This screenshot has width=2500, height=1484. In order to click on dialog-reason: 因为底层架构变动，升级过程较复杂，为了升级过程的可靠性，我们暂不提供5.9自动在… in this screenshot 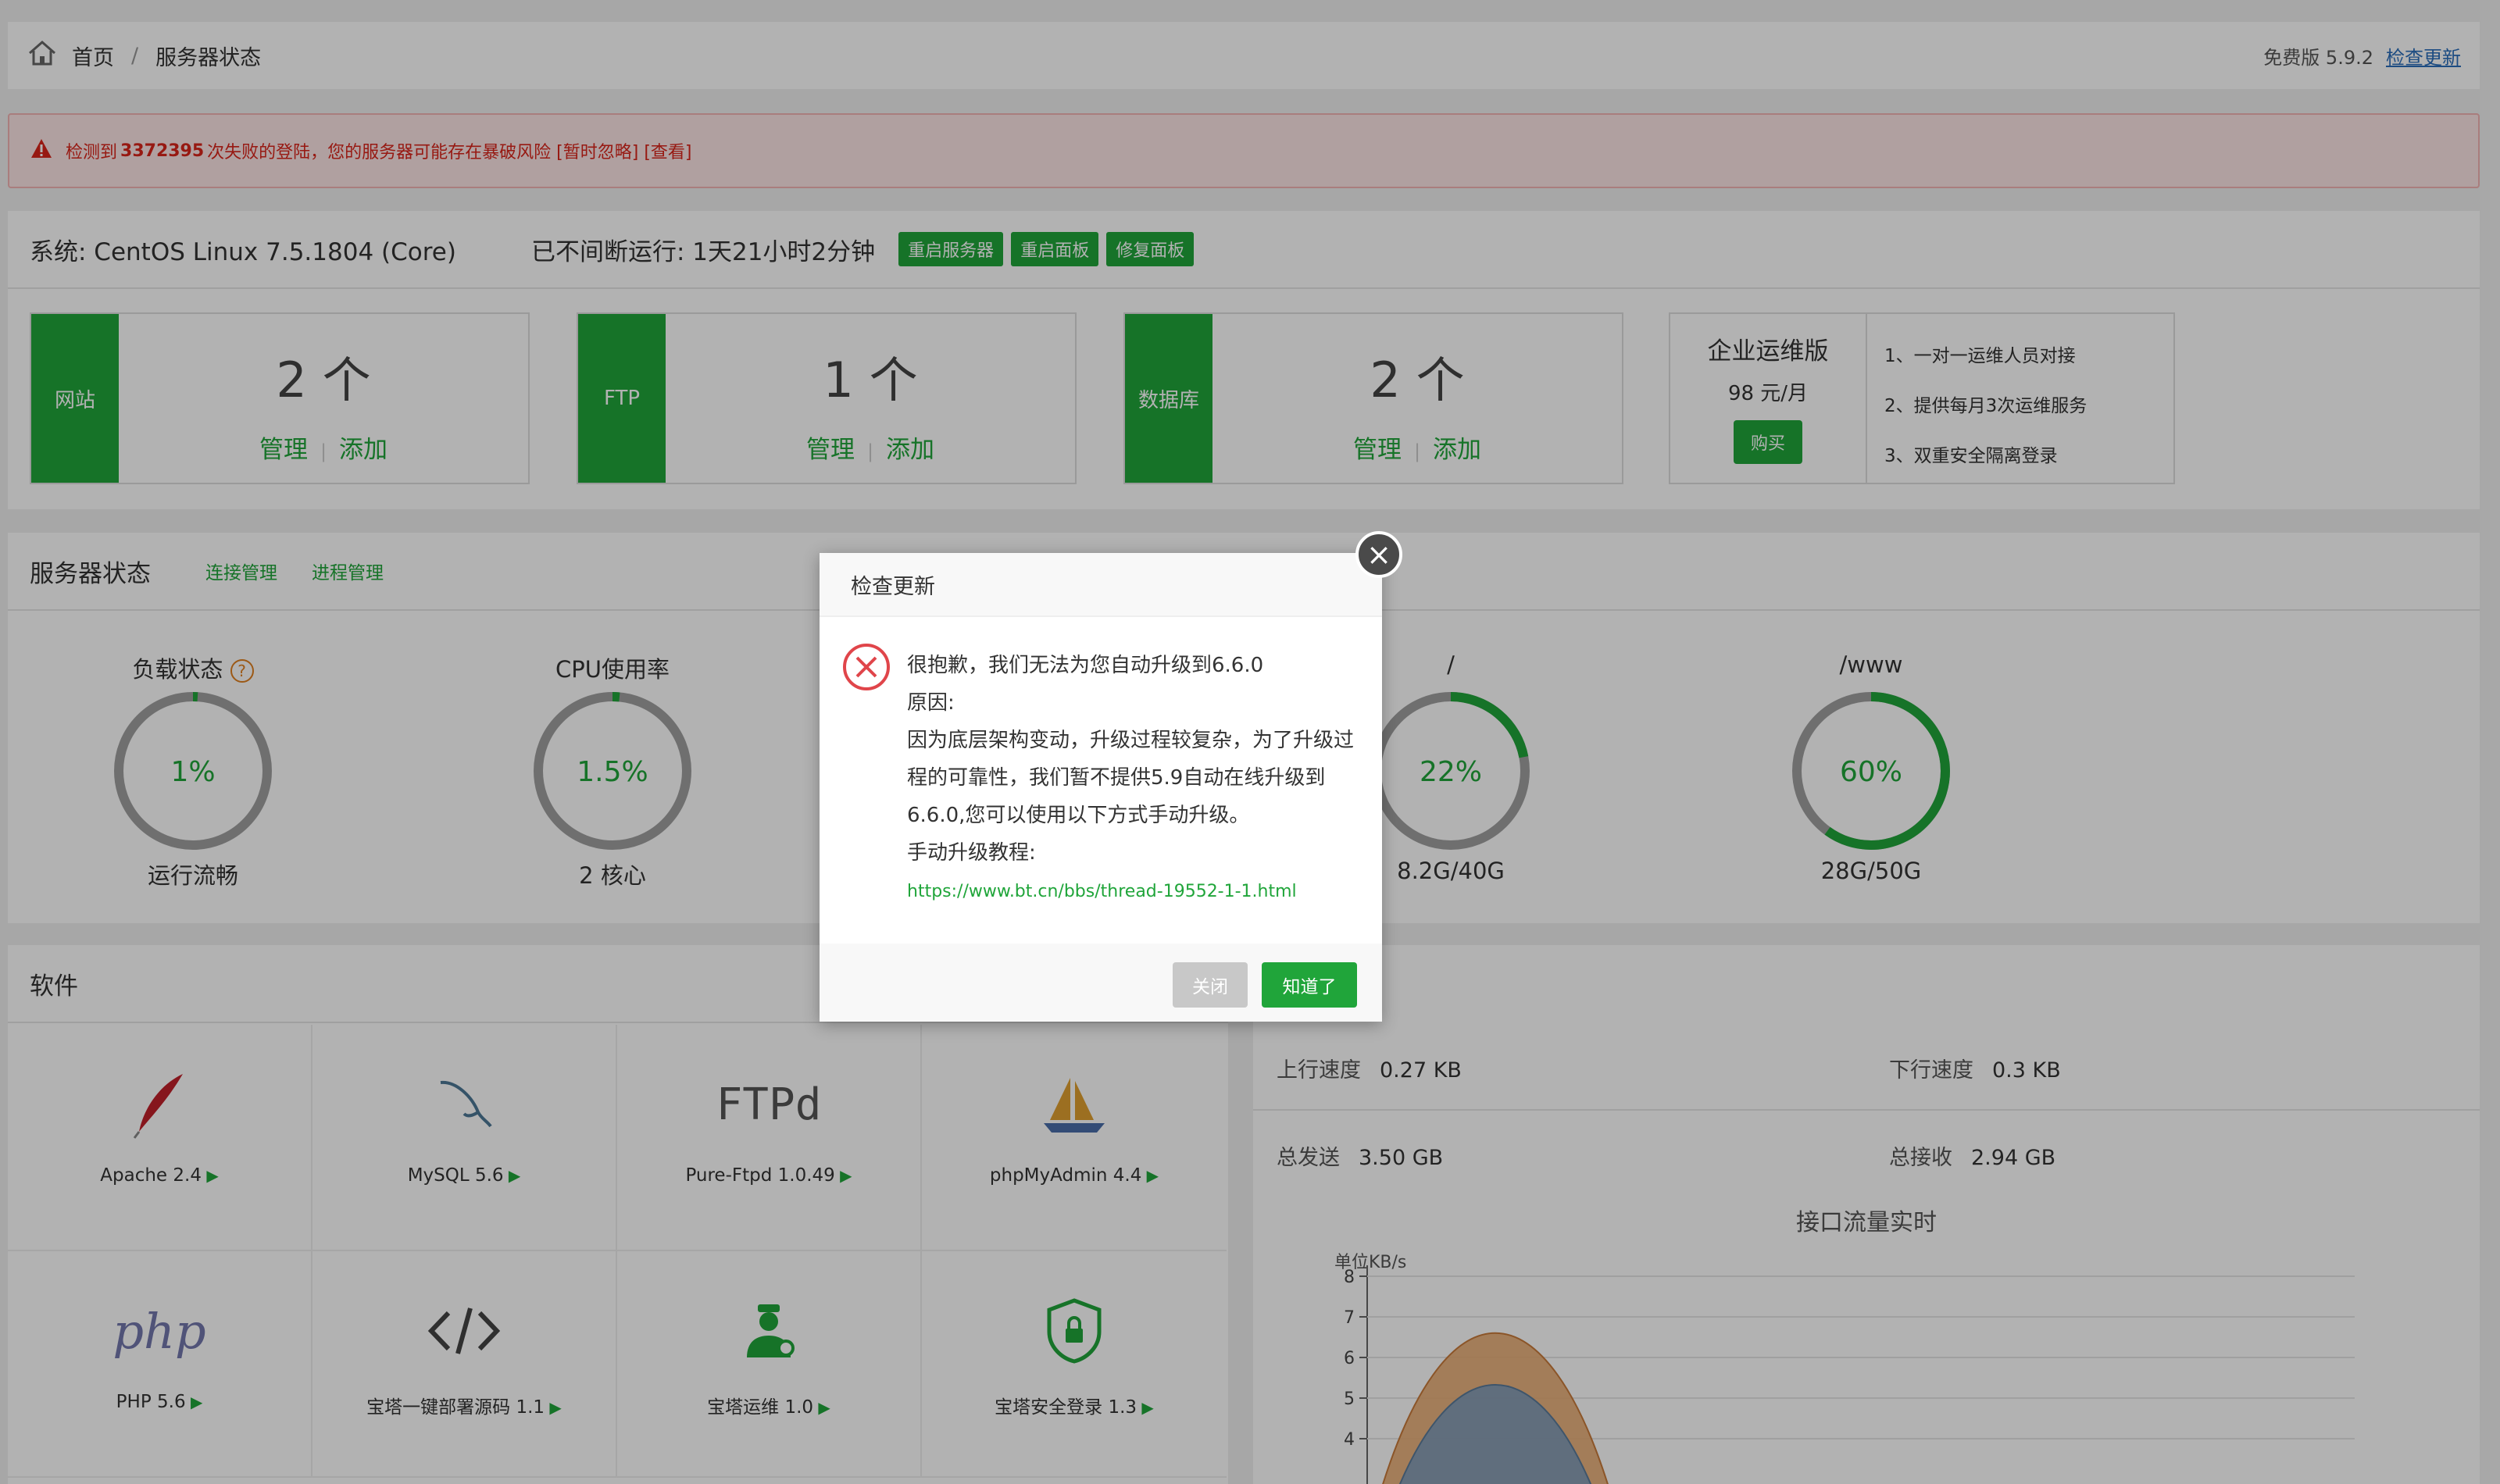, I will do `click(1131, 778)`.